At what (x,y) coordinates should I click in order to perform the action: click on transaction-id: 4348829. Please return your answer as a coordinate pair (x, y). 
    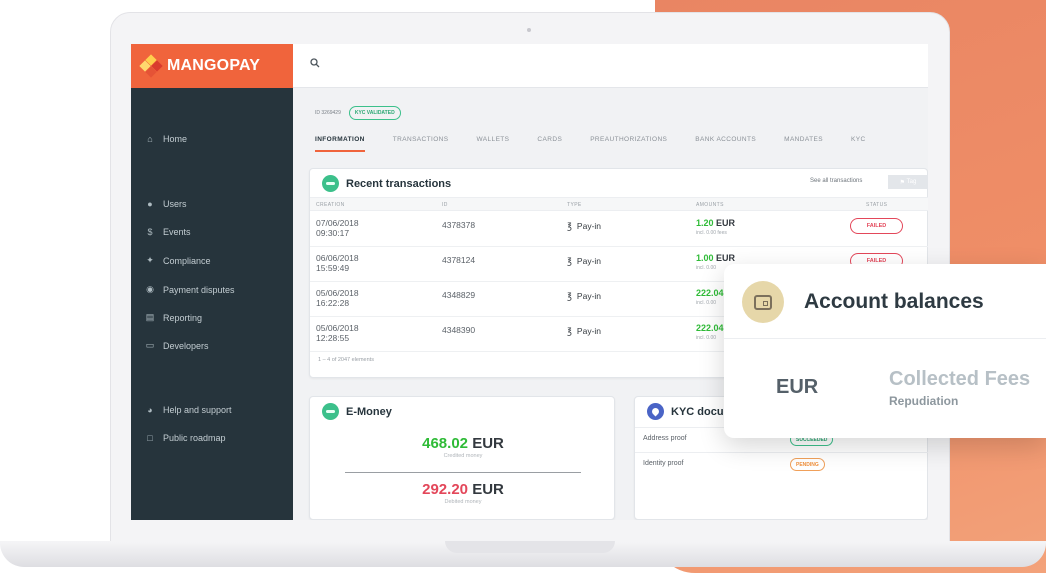
    Looking at the image, I should click on (459, 295).